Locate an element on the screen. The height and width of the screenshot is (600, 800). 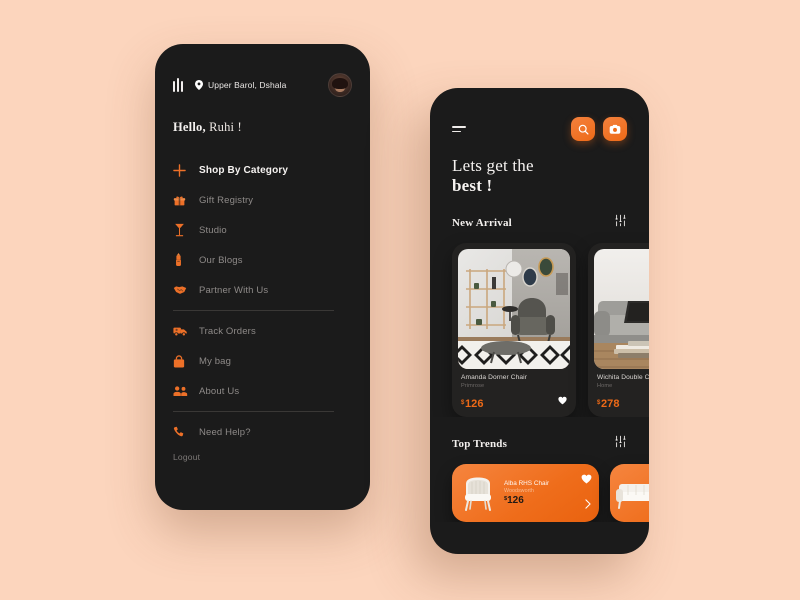
filter-button-new-arrival is located at coordinates (620, 223).